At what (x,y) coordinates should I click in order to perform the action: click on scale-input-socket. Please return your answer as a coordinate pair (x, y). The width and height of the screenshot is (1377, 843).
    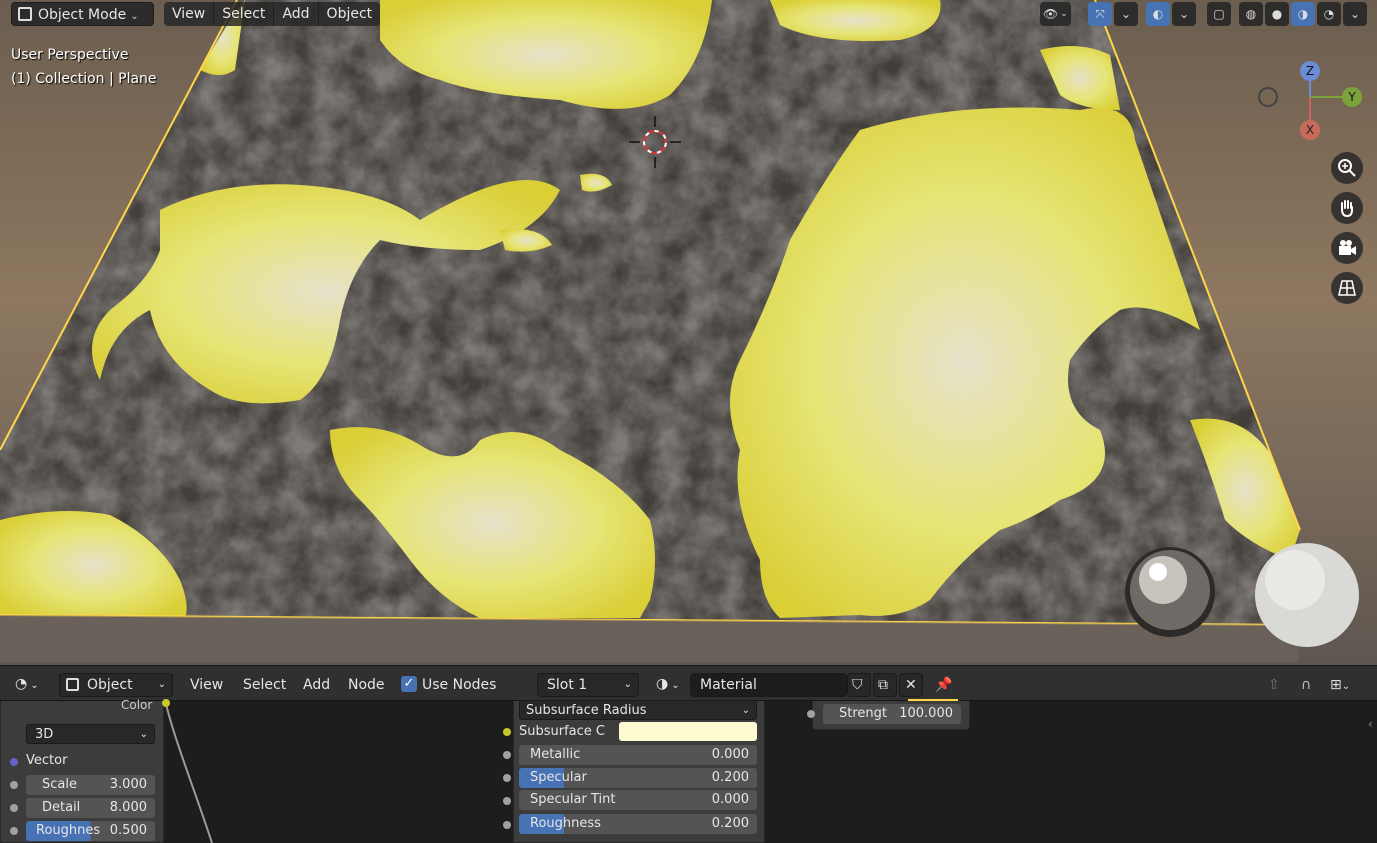
    Looking at the image, I should click on (14, 785).